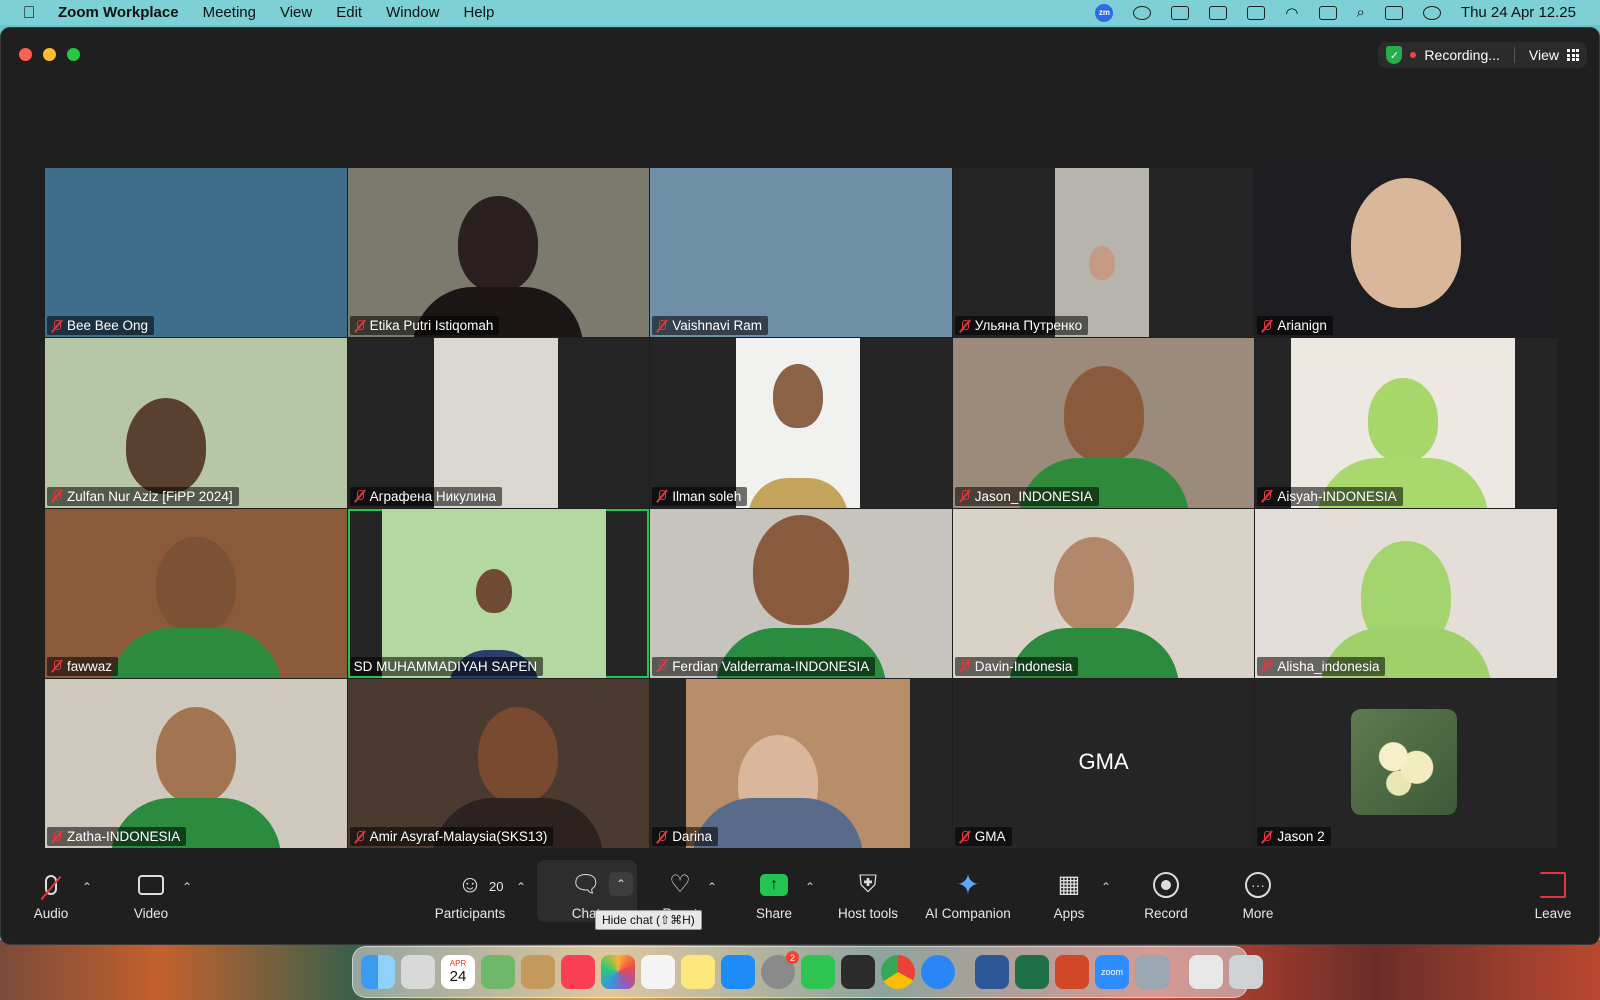 The image size is (1600, 1000). What do you see at coordinates (49, 54) in the screenshot?
I see `minimize-window-button` at bounding box center [49, 54].